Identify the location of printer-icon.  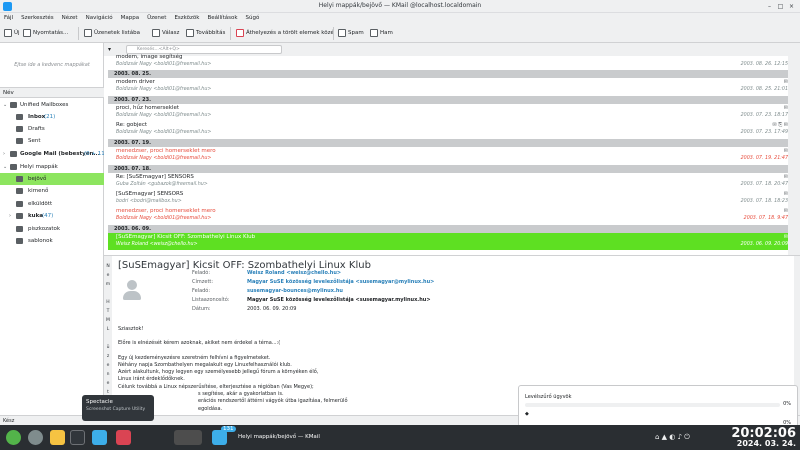
(27, 33).